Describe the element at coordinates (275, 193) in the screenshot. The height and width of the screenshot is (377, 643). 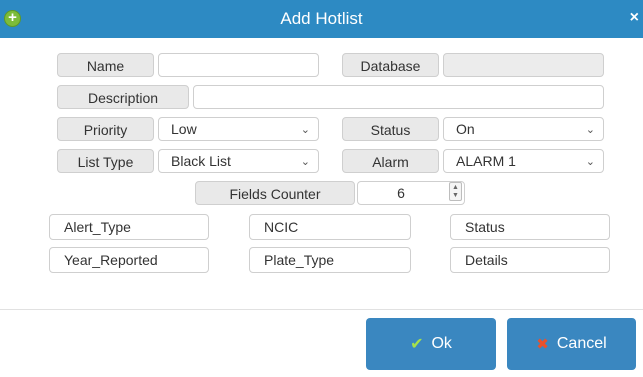
I see `fields-counter-label: Fields Counter` at that location.